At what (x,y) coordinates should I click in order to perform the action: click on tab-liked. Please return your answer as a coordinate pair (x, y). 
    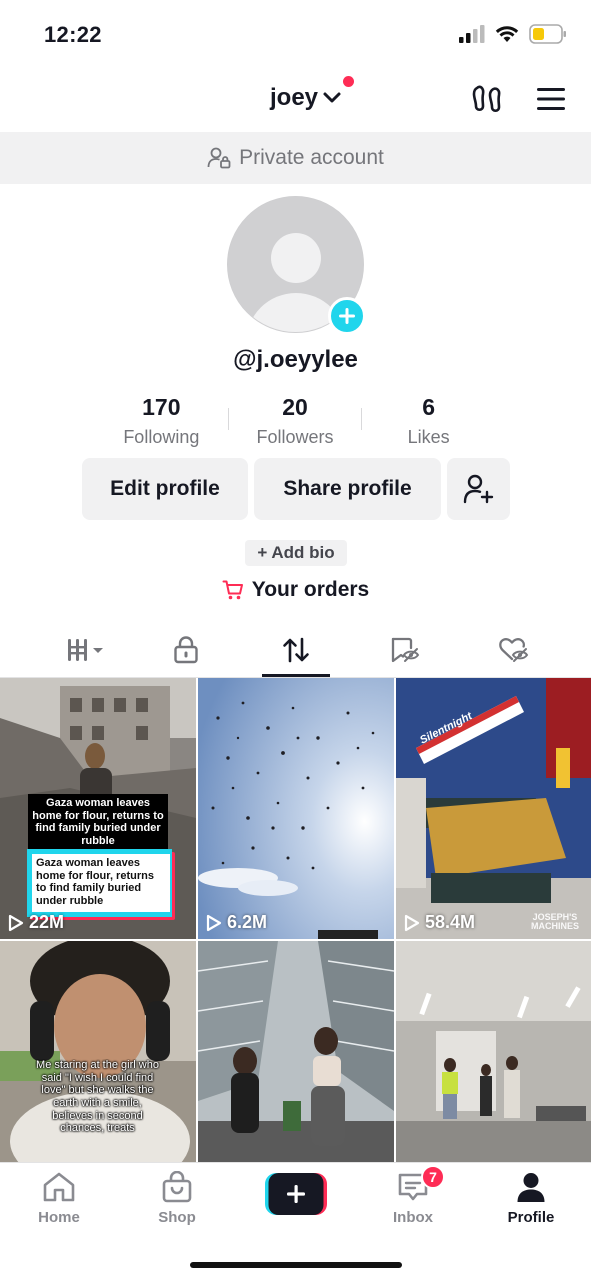
    Looking at the image, I should click on (514, 650).